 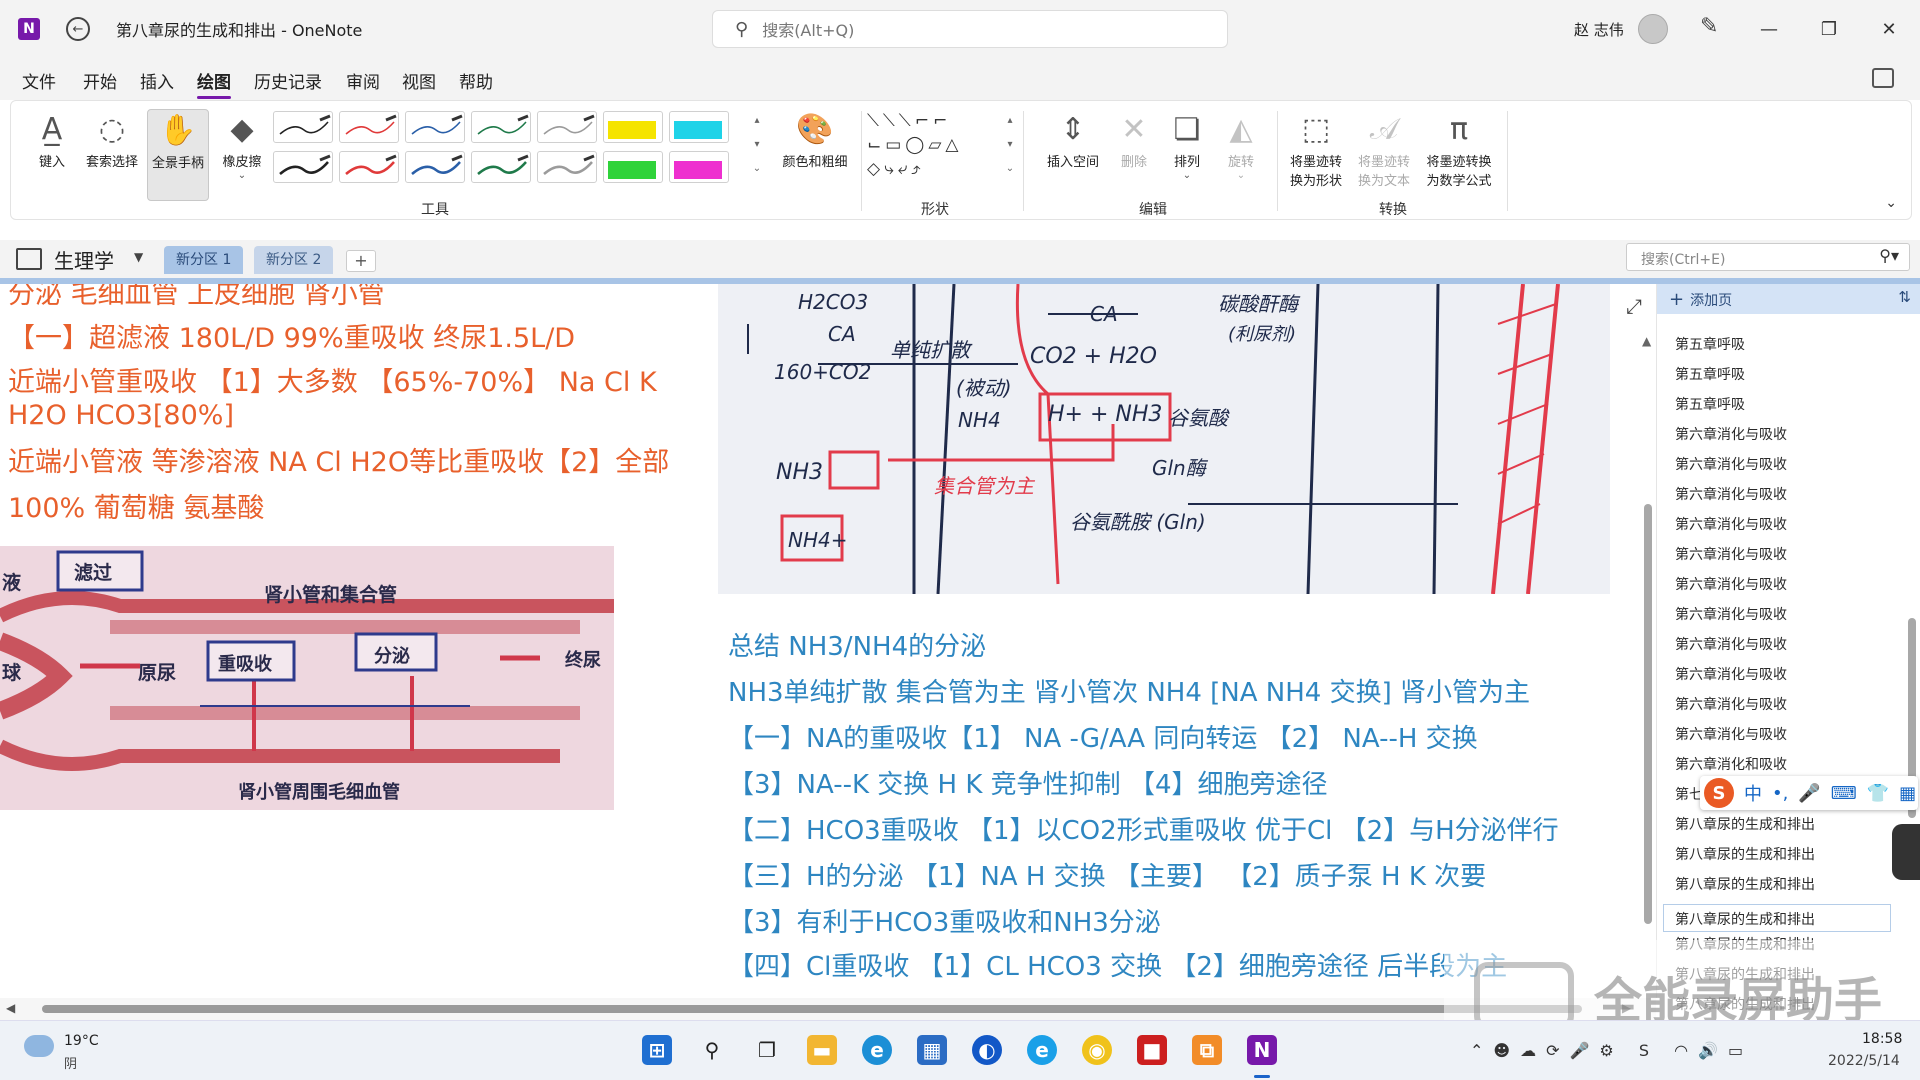 I want to click on note-line: 【3】有利于HCO3重吸收和NH3分泌, so click(x=944, y=920).